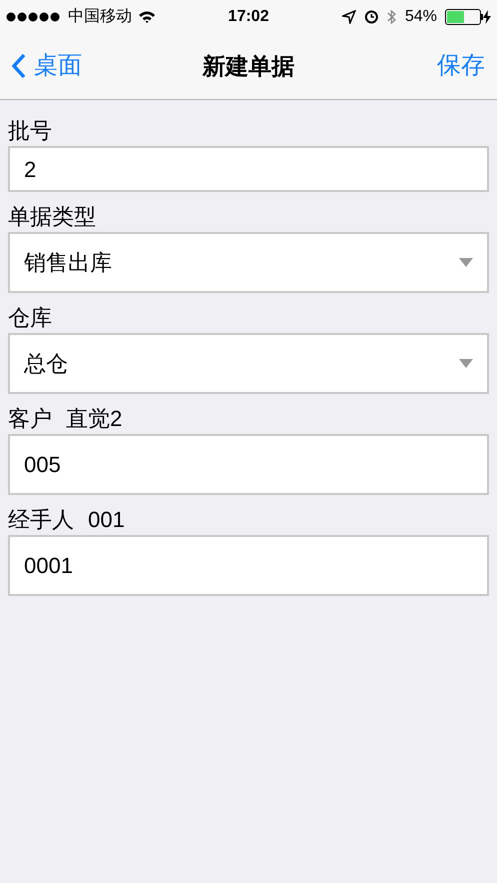  Describe the element at coordinates (100, 16) in the screenshot. I see `carrier-name: 中国移动` at that location.